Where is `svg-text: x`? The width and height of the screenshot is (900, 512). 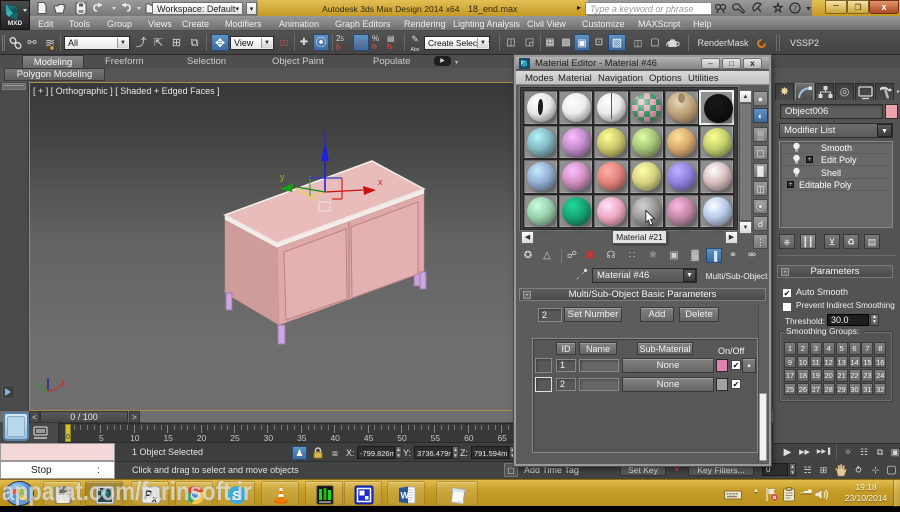 svg-text: x is located at coordinates (380, 182).